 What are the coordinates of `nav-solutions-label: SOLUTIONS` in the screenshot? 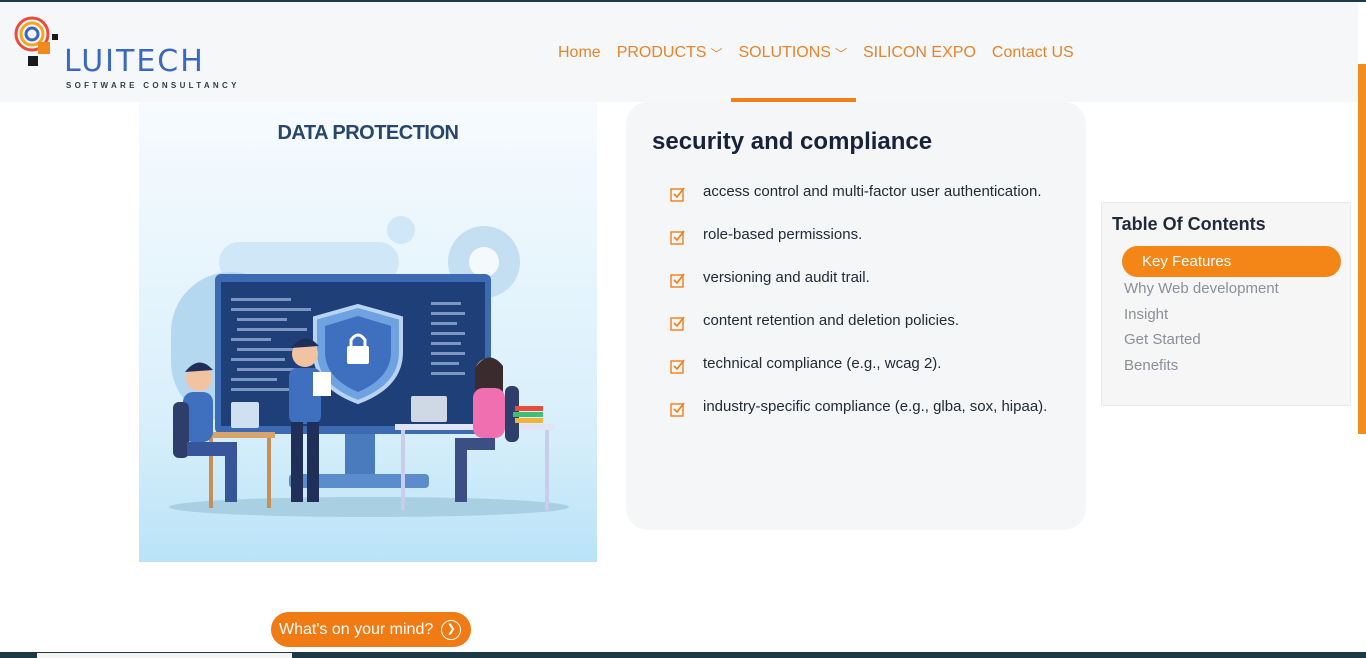 It's located at (784, 52).